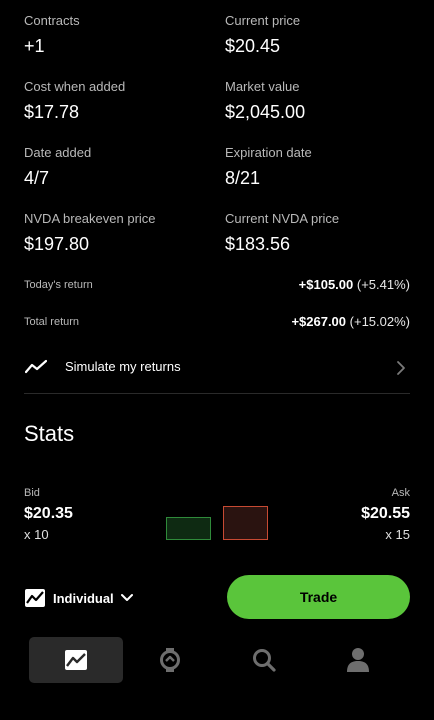  What do you see at coordinates (32, 493) in the screenshot?
I see `bid-label: Bid` at bounding box center [32, 493].